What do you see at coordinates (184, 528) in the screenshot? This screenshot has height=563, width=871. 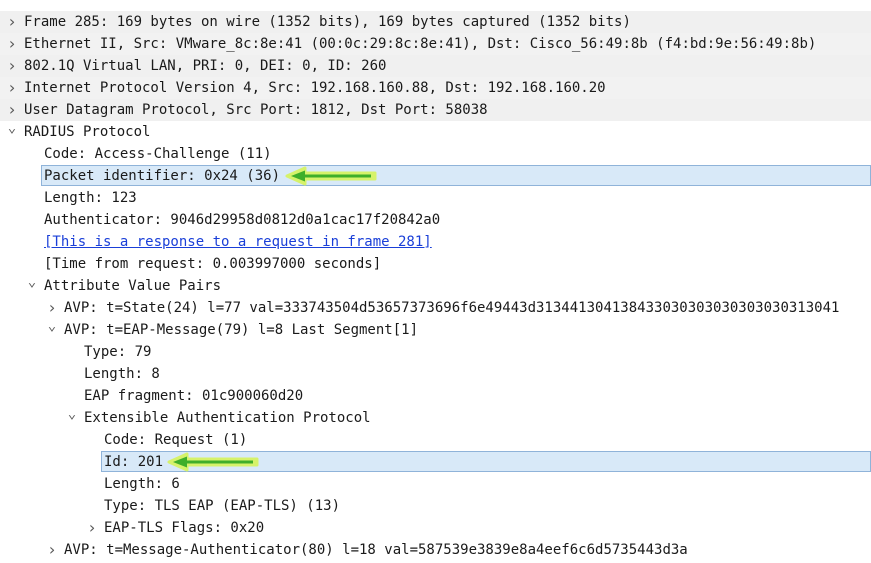 I see `tree-row-label: EAP-TLS Flags: 0x20` at bounding box center [184, 528].